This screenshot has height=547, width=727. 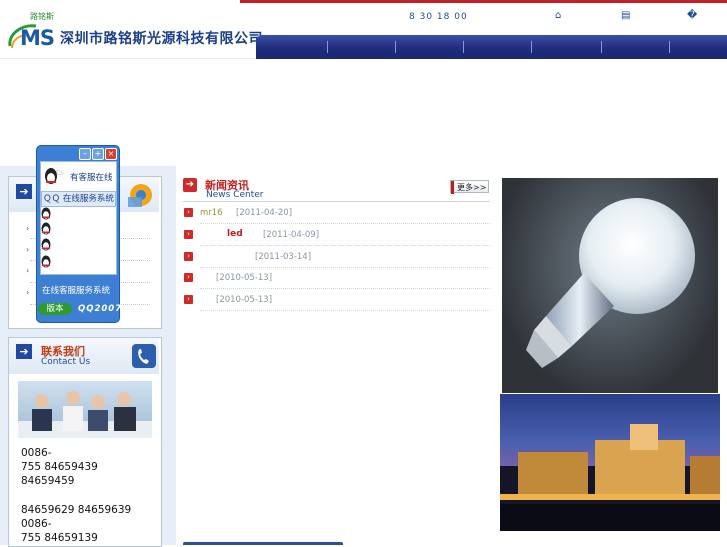 What do you see at coordinates (76, 291) in the screenshot?
I see `qq-footer-label: 在线客服服务系统` at bounding box center [76, 291].